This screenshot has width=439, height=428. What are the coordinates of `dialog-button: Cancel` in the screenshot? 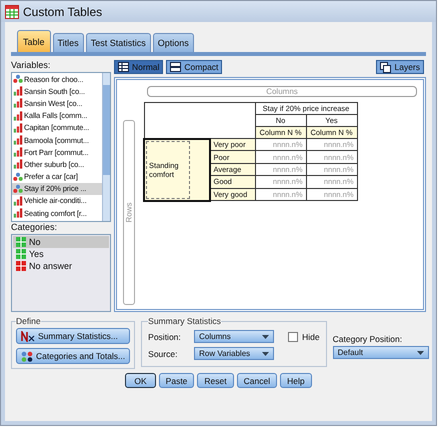 It's located at (257, 380).